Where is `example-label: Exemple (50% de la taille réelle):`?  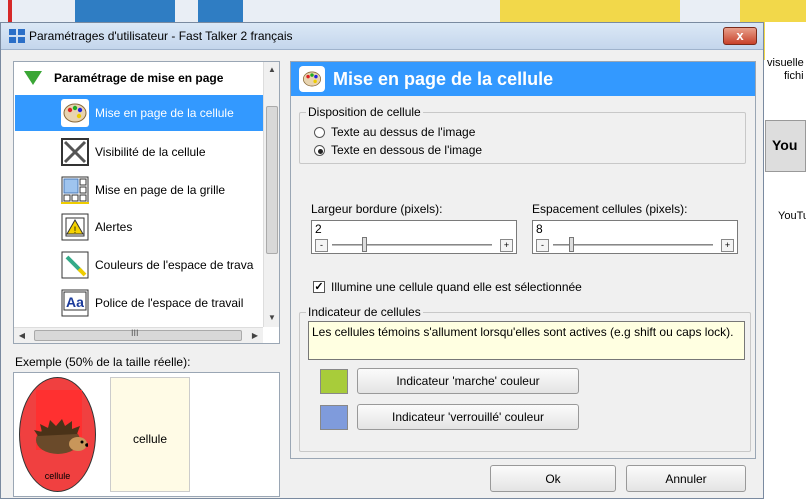 example-label: Exemple (50% de la taille réelle): is located at coordinates (103, 362).